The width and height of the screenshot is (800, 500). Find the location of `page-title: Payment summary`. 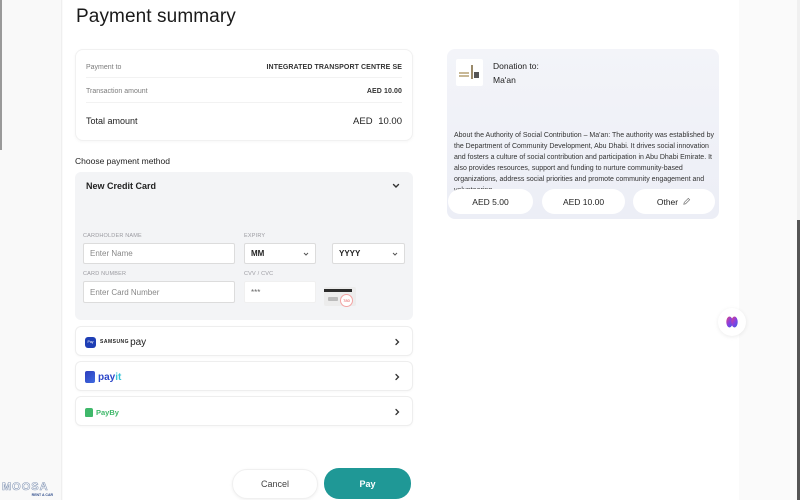

page-title: Payment summary is located at coordinates (156, 16).